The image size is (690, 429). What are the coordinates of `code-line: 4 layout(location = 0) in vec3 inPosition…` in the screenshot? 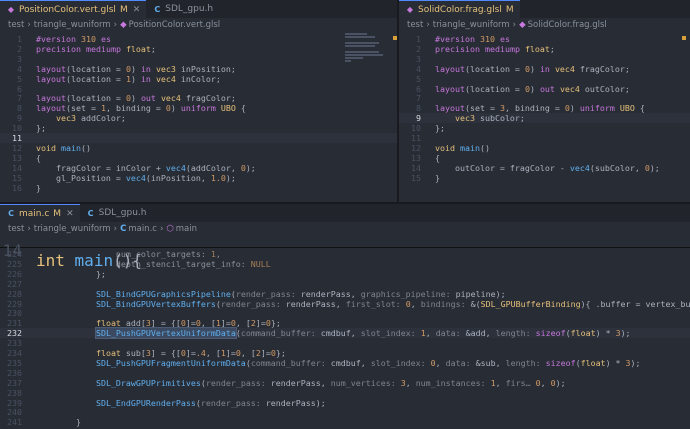 It's located at (198, 69).